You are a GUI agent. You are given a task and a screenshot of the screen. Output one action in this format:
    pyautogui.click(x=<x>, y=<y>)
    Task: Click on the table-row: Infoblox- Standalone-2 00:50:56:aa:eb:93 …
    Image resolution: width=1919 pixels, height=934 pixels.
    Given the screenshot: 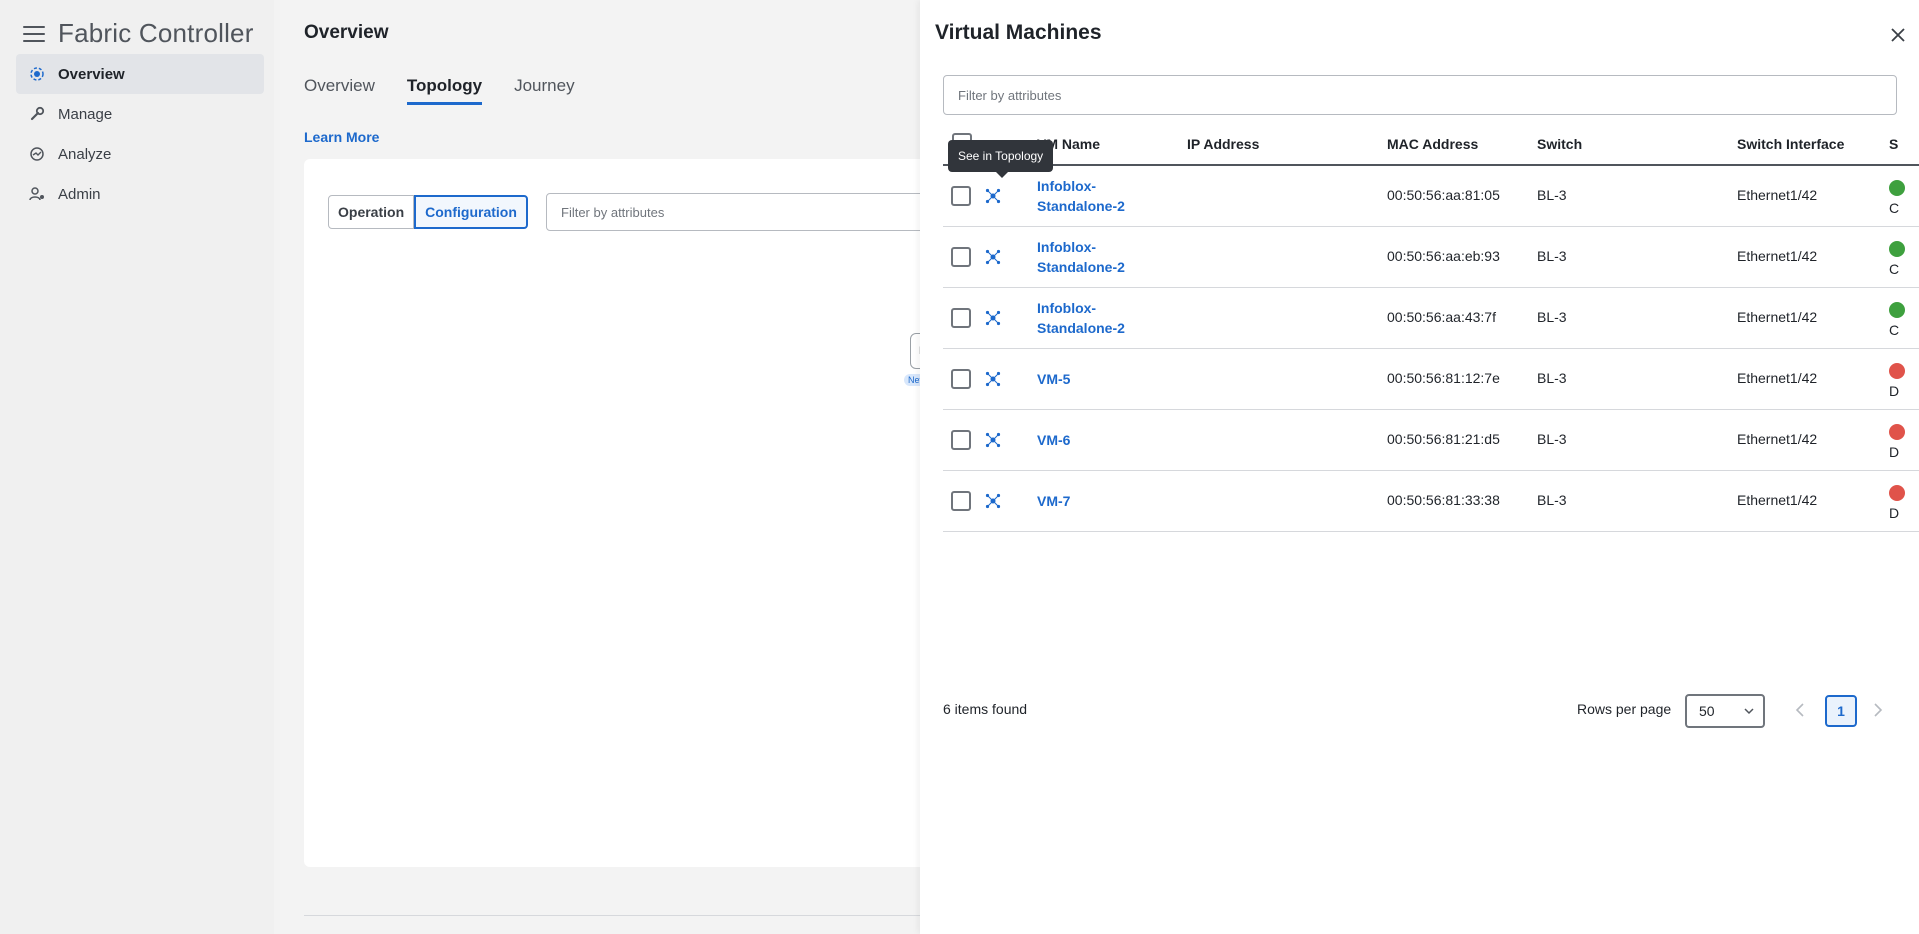 What is the action you would take?
    pyautogui.click(x=1431, y=257)
    